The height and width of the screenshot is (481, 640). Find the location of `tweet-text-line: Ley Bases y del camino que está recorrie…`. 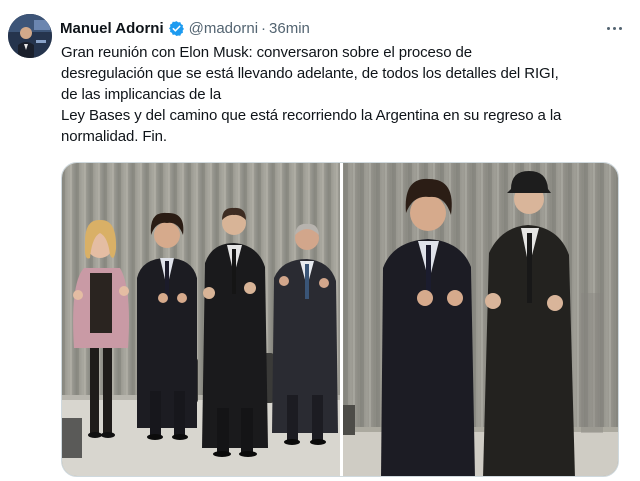

tweet-text-line: Ley Bases y del camino que está recorrie… is located at coordinates (311, 115).